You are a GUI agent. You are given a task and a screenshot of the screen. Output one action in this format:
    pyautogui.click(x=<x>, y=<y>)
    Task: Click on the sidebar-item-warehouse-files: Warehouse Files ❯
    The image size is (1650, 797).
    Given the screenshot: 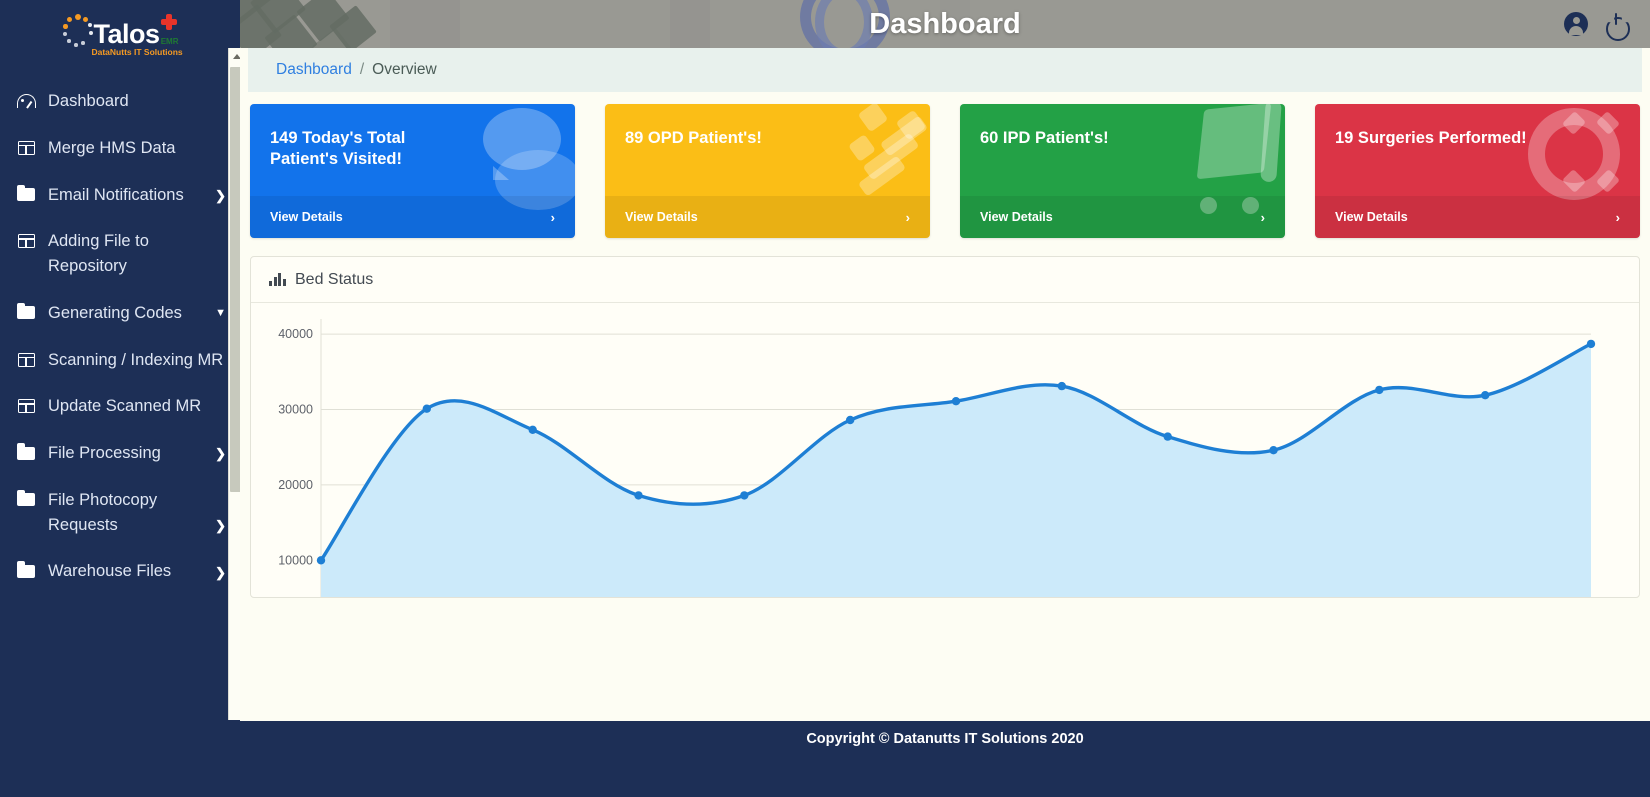 What is the action you would take?
    pyautogui.click(x=120, y=571)
    